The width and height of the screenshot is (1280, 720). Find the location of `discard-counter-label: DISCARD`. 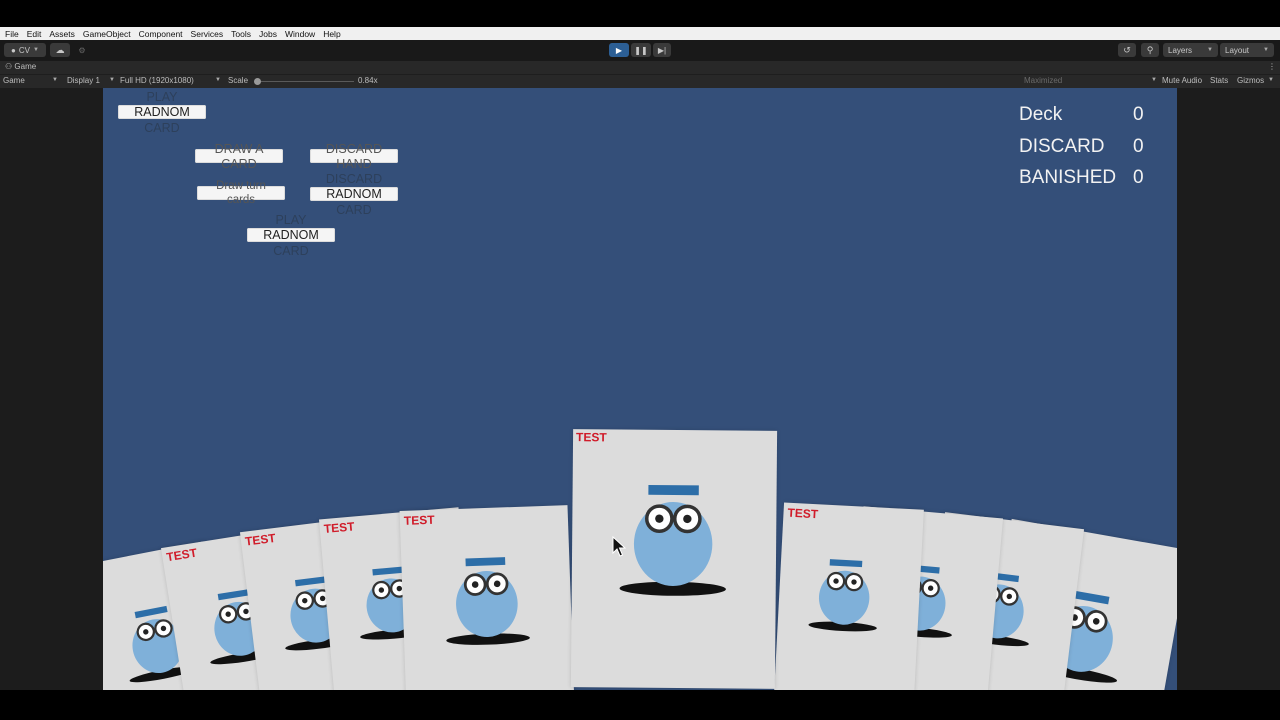

discard-counter-label: DISCARD is located at coordinates (1062, 146).